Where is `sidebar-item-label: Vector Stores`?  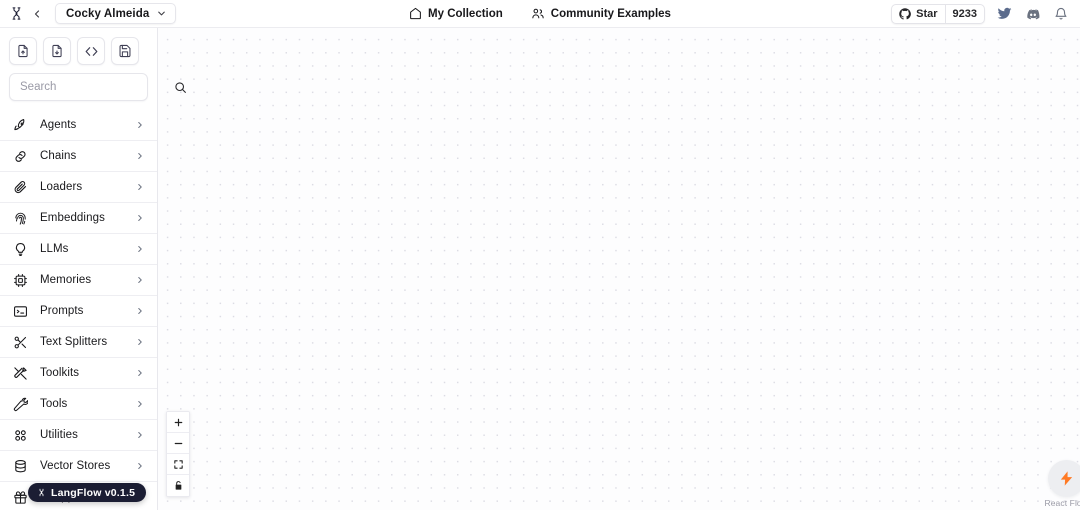 sidebar-item-label: Vector Stores is located at coordinates (75, 466).